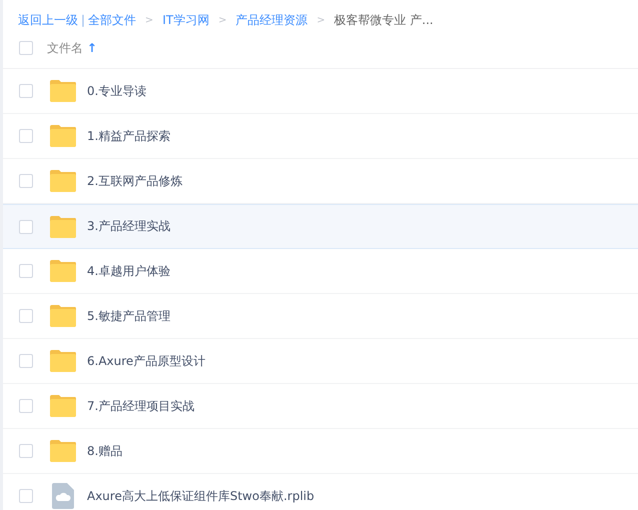  What do you see at coordinates (134, 181) in the screenshot?
I see `file-name: 2.互联网产品修炼` at bounding box center [134, 181].